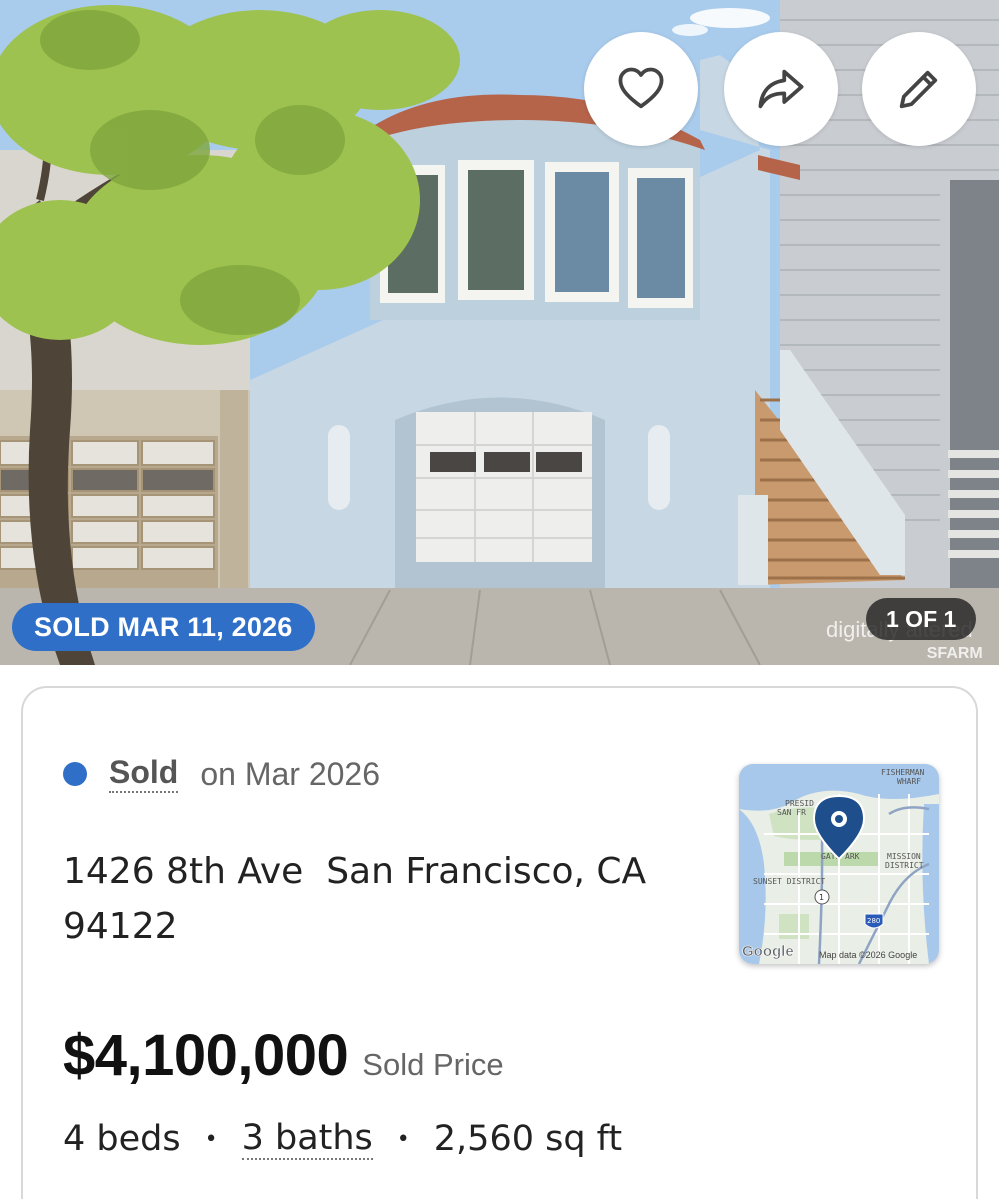  What do you see at coordinates (852, 856) in the screenshot?
I see `map-label-ark: ARK` at bounding box center [852, 856].